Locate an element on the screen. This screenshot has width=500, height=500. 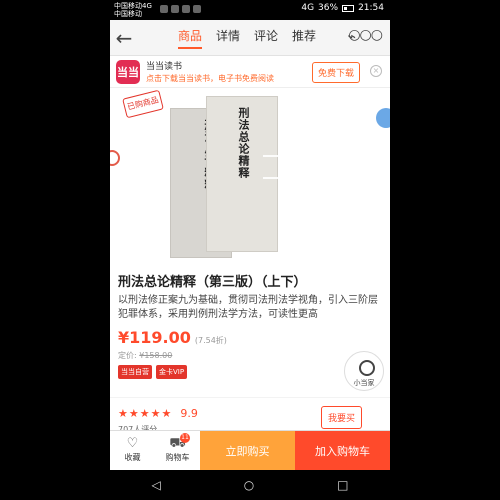
tab-recommend: 推荐 is located at coordinates (304, 37).